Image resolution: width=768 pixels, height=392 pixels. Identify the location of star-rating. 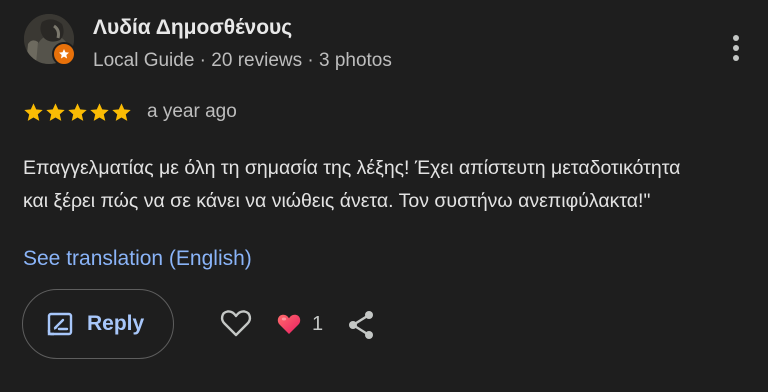
(77, 112).